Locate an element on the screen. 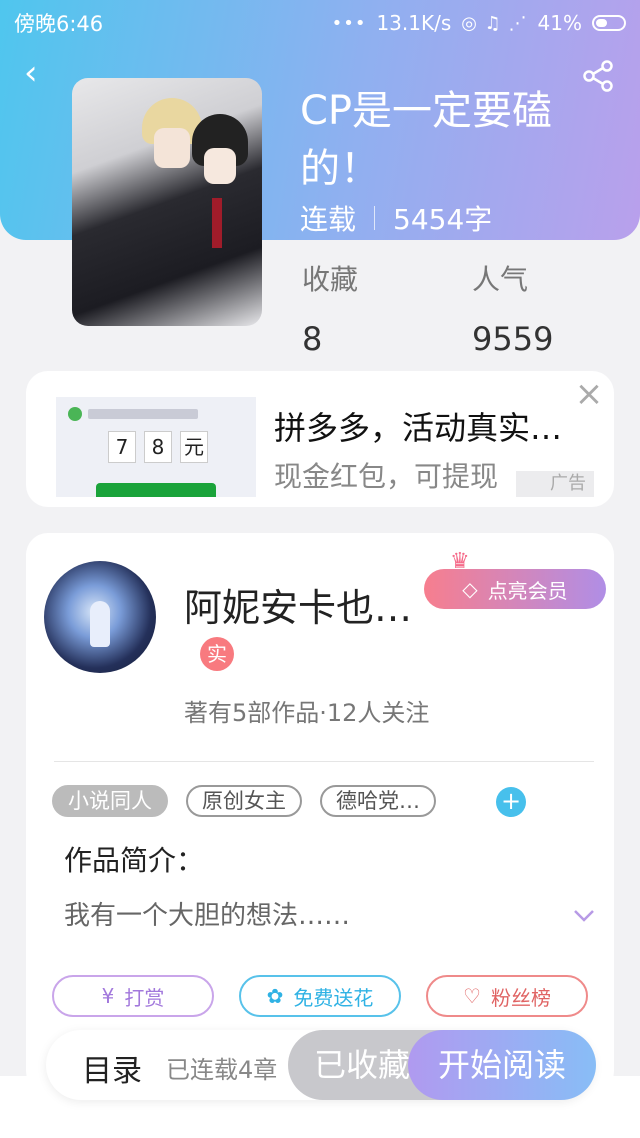  book-status: 连载 is located at coordinates (328, 219).